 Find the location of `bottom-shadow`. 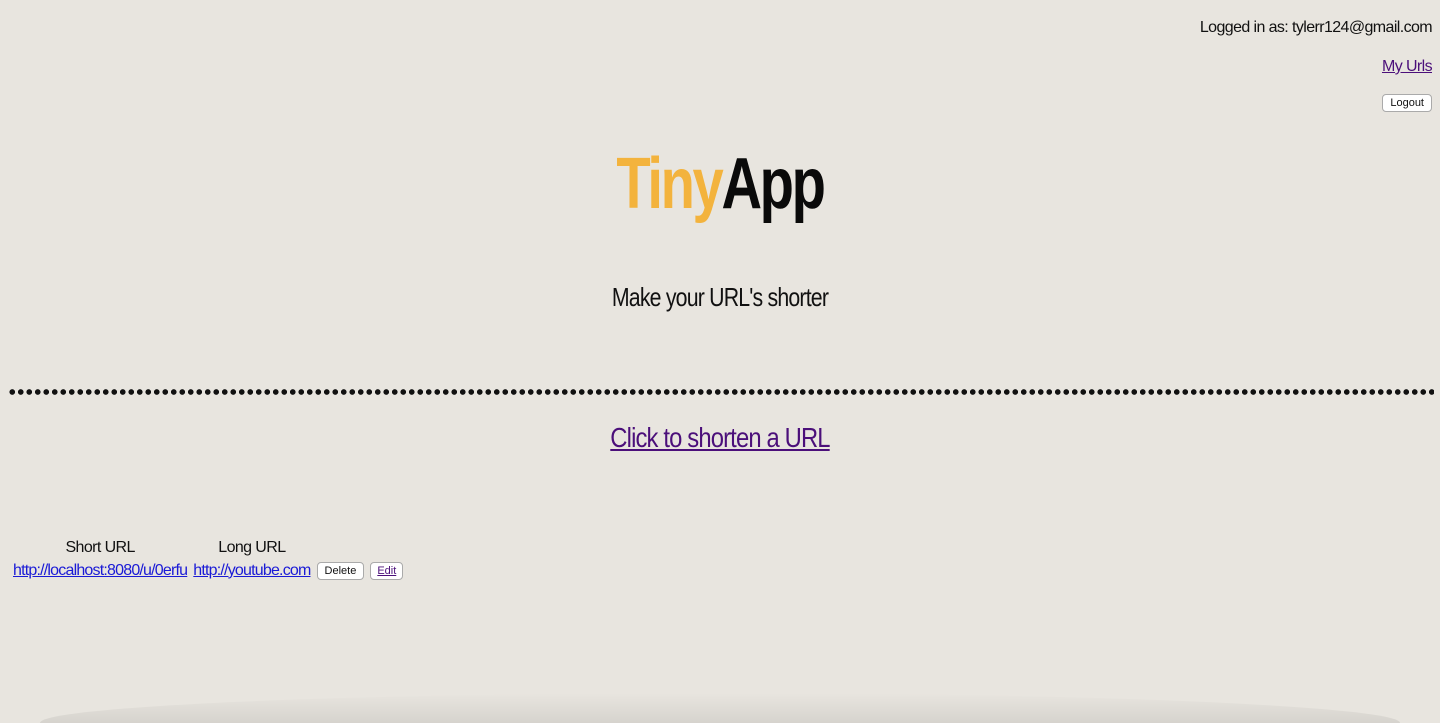

bottom-shadow is located at coordinates (720, 708).